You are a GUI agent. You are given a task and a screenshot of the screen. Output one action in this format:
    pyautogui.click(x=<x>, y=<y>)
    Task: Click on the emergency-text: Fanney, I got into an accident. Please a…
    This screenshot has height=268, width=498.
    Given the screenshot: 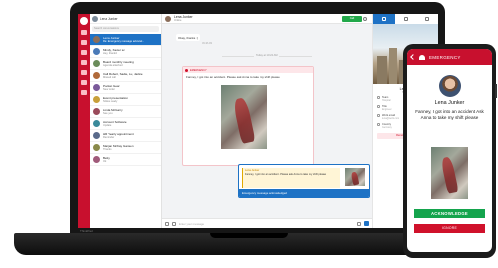 What is the action you would take?
    pyautogui.click(x=233, y=77)
    